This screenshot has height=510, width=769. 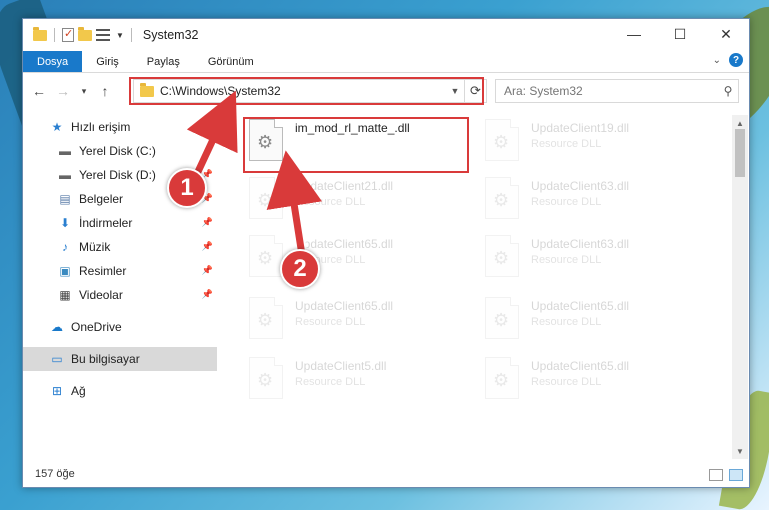 I want to click on tab-home: Giriş, so click(x=107, y=61).